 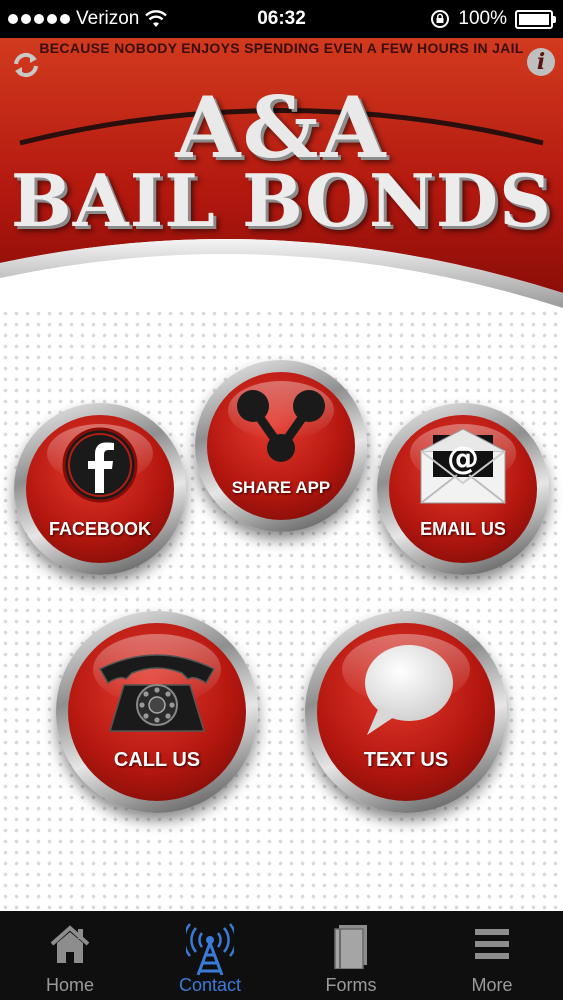 What do you see at coordinates (350, 947) in the screenshot?
I see `book-icon` at bounding box center [350, 947].